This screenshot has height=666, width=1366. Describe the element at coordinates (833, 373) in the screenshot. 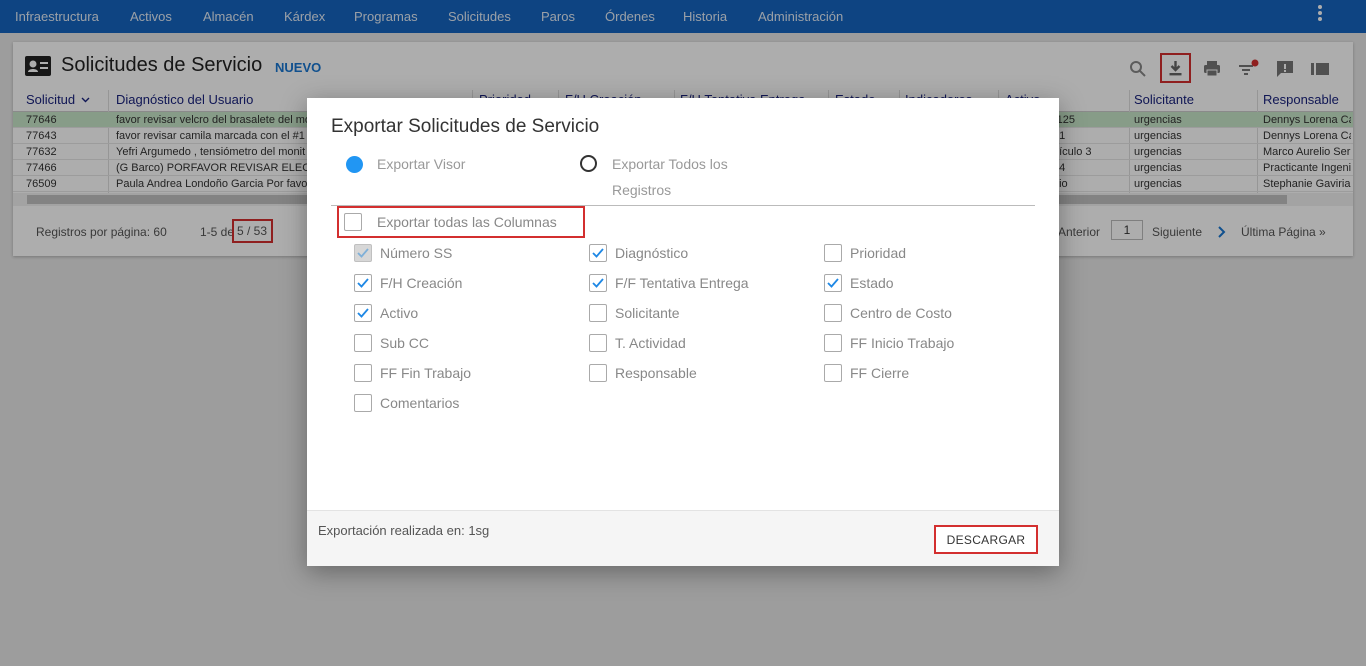

I see `checkbox-ff-cierre` at that location.